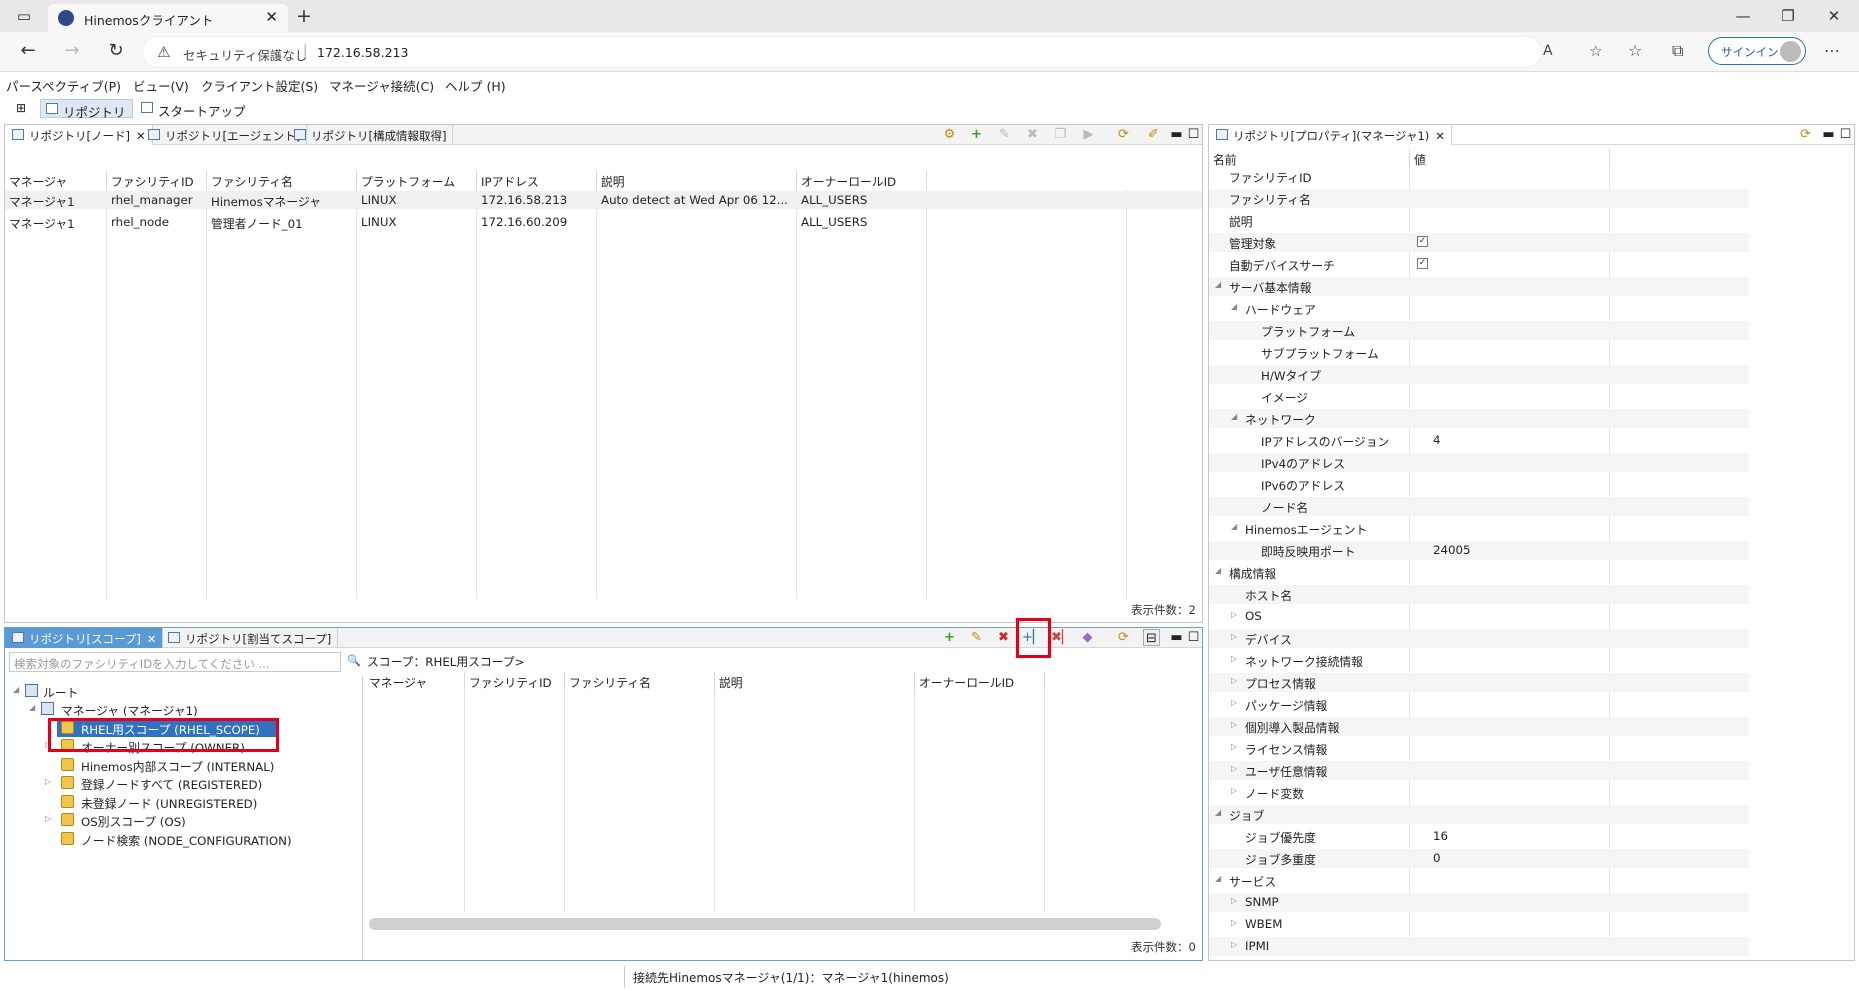  Describe the element at coordinates (1479, 550) in the screenshot. I see `property-row: 即時反映用ポート 24005` at that location.